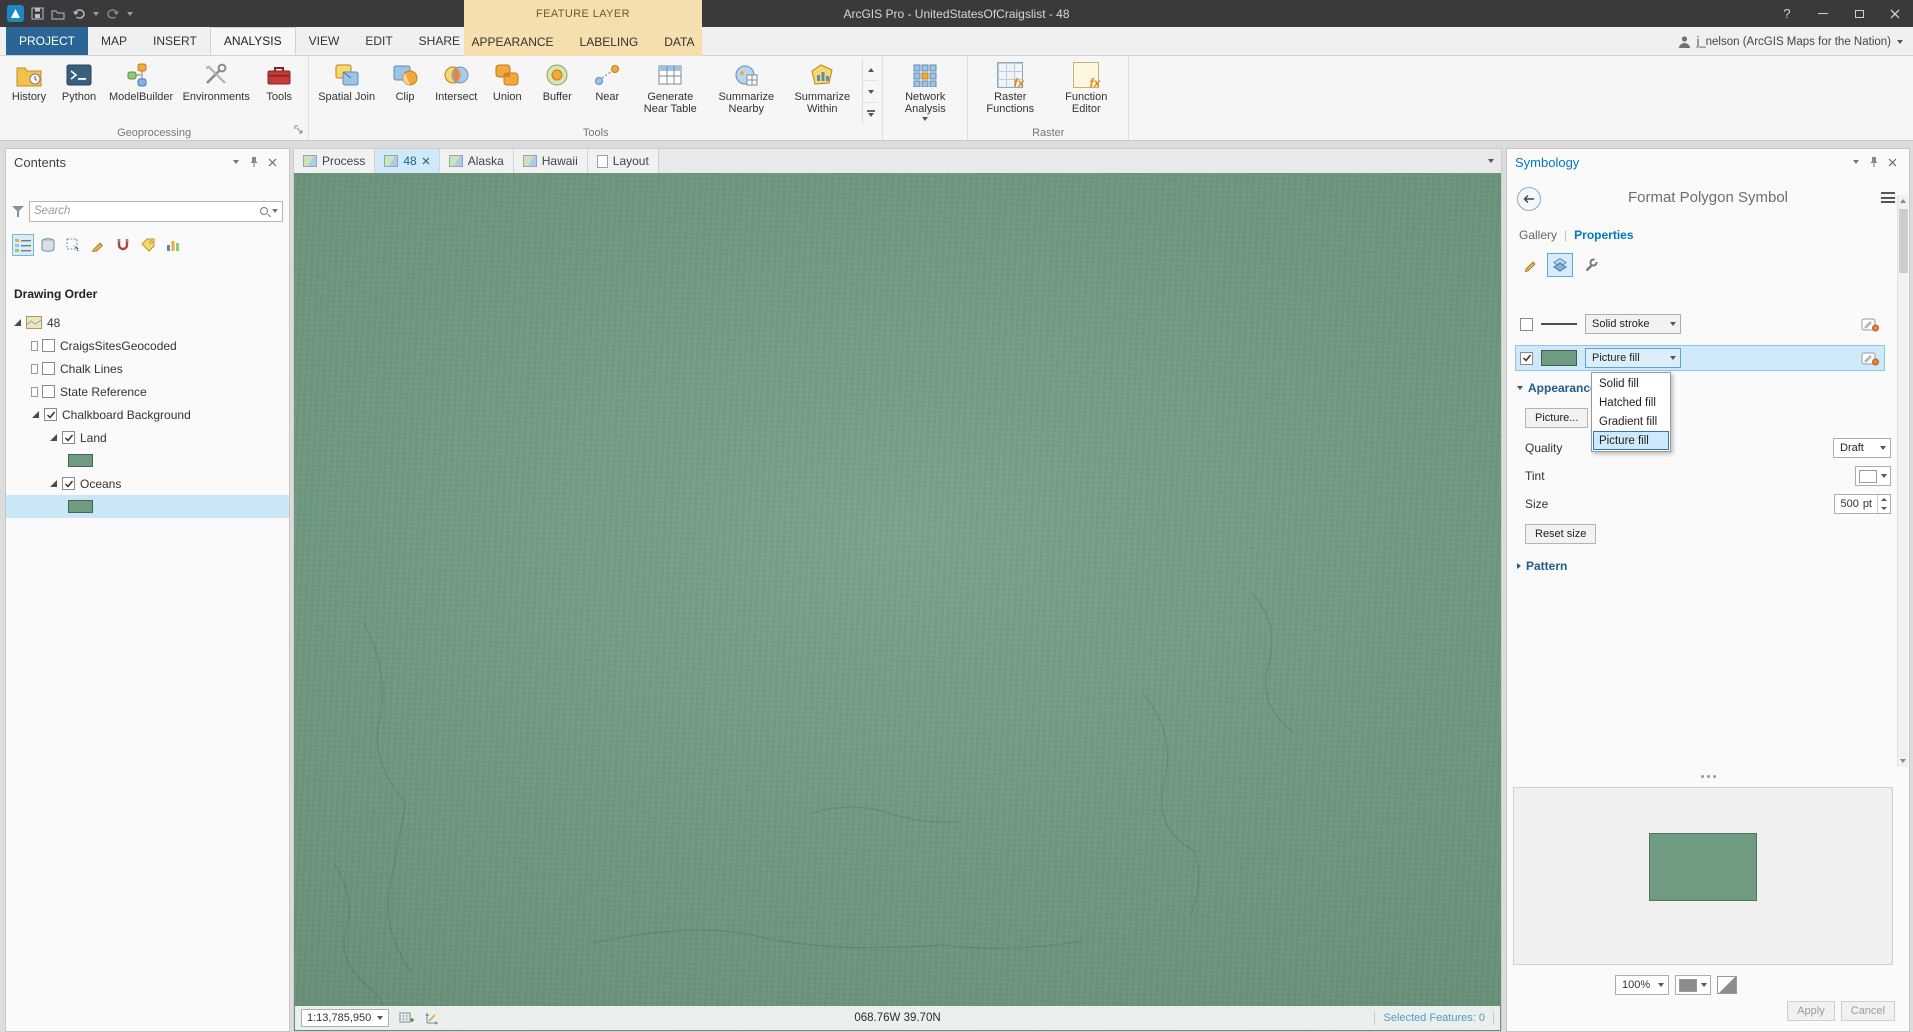  Describe the element at coordinates (1902, 481) in the screenshot. I see `symbology-scrollbar` at that location.